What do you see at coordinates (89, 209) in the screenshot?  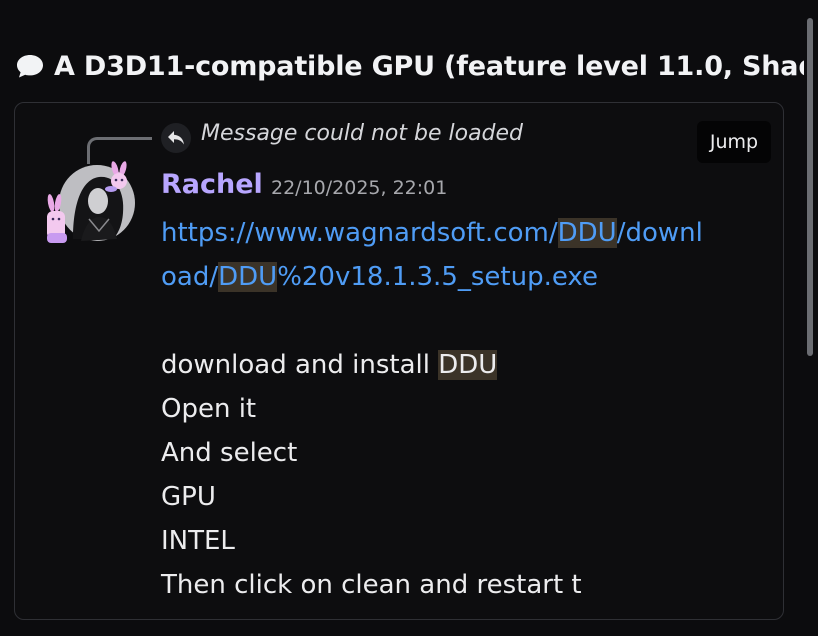 I see `avatar` at bounding box center [89, 209].